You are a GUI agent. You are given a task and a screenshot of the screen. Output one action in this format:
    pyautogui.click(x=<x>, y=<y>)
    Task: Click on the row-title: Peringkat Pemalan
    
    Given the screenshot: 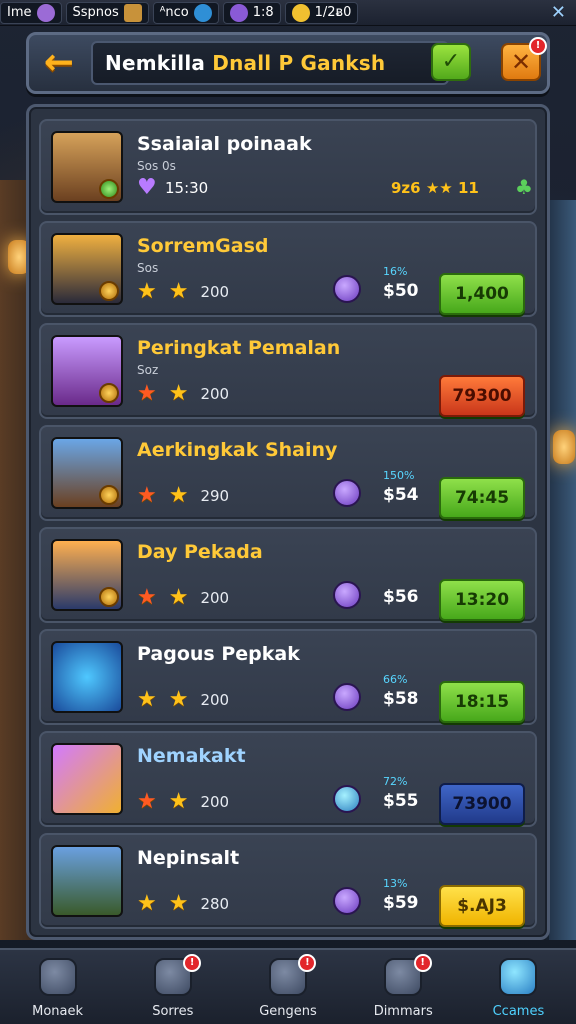 What is the action you would take?
    pyautogui.click(x=239, y=348)
    